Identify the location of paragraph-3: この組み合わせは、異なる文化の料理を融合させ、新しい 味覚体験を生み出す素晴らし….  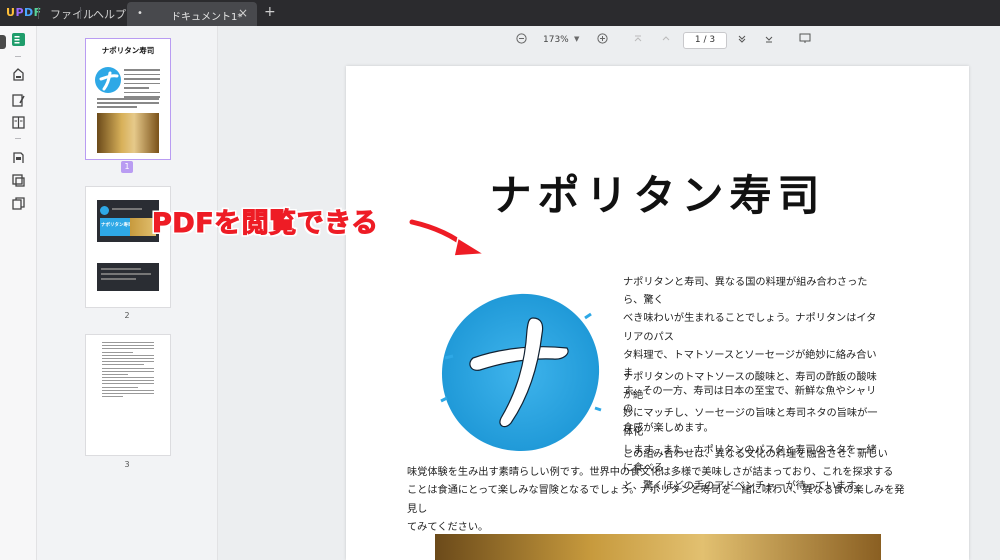
(656, 491).